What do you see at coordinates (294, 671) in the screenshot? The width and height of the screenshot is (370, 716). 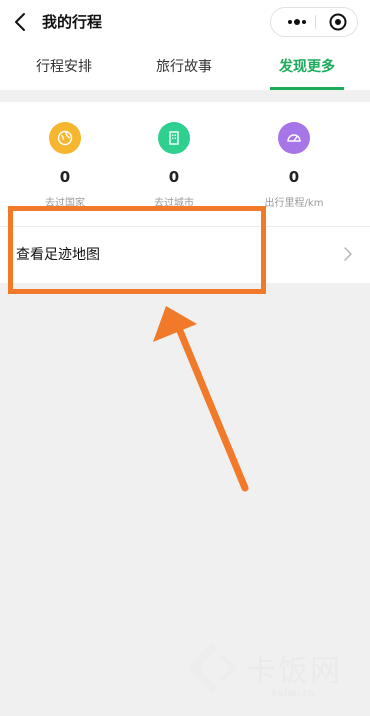 I see `watermark-text: 卡饭网` at bounding box center [294, 671].